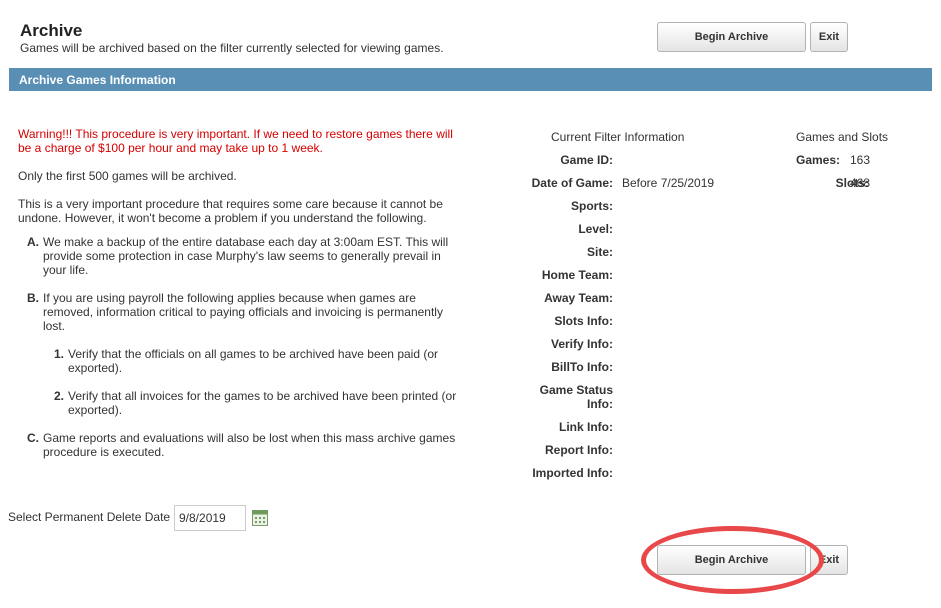 This screenshot has height=608, width=941. I want to click on games-slots-heading: Games and Slots, so click(842, 137).